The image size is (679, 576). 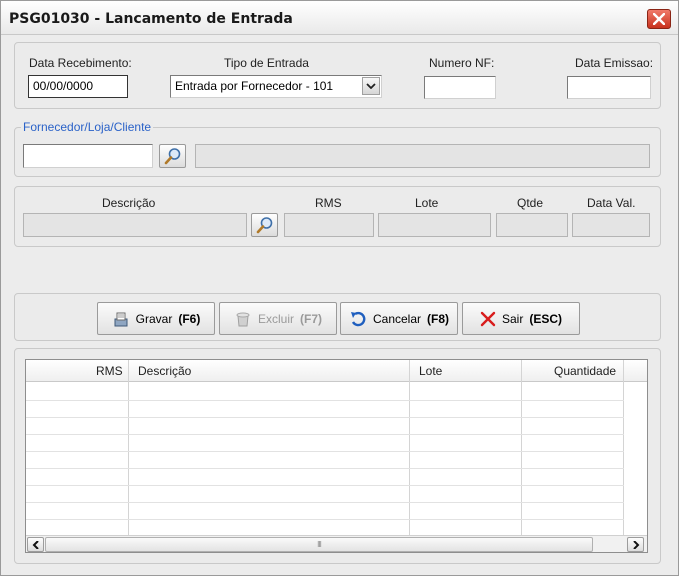 I want to click on excluir-button: Excluir (F7), so click(x=278, y=318).